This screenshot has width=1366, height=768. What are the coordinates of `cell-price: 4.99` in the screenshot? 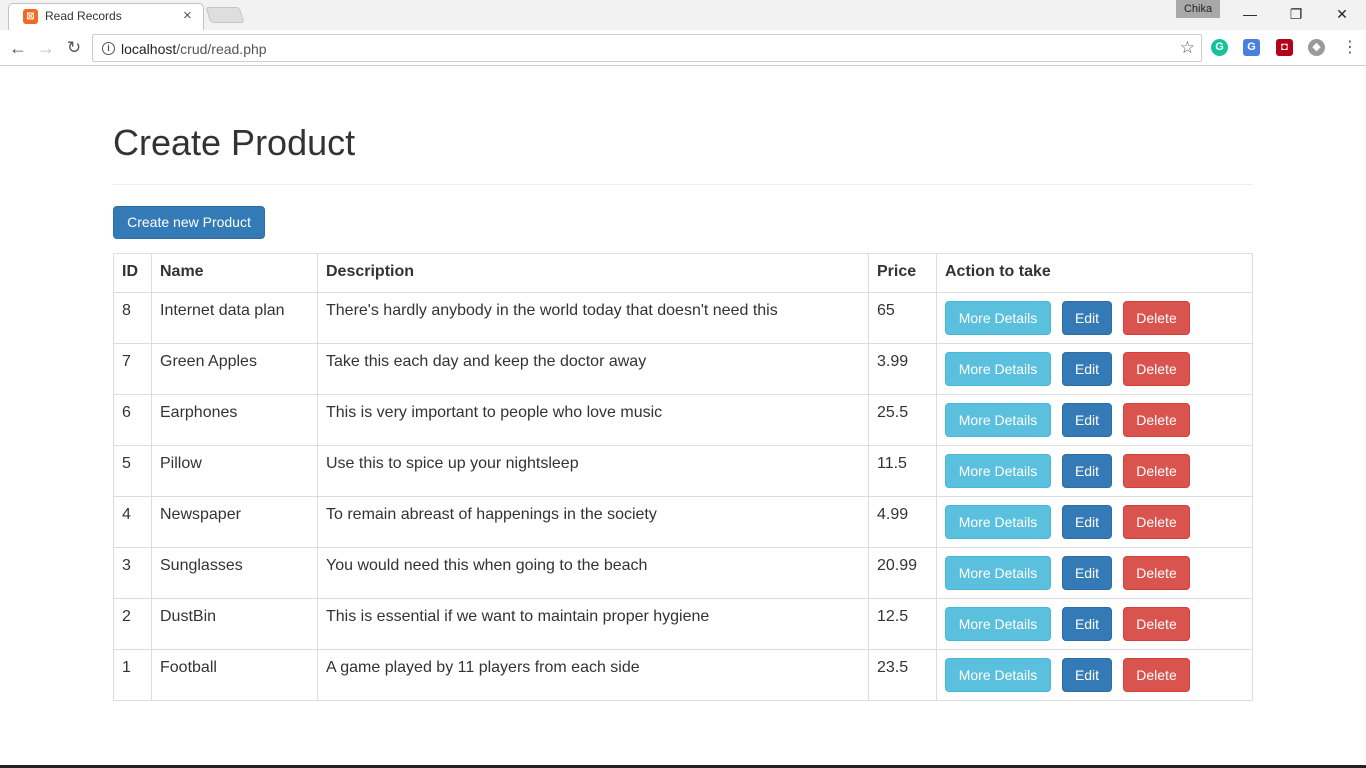 It's located at (902, 522).